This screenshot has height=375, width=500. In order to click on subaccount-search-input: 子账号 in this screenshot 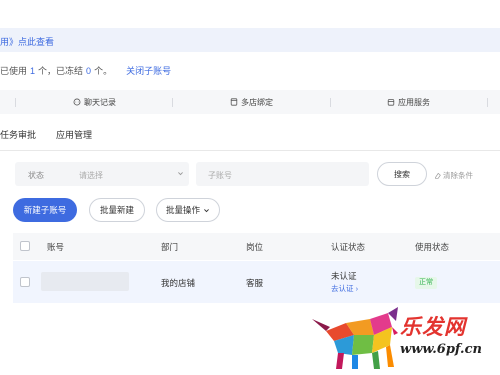, I will do `click(282, 174)`.